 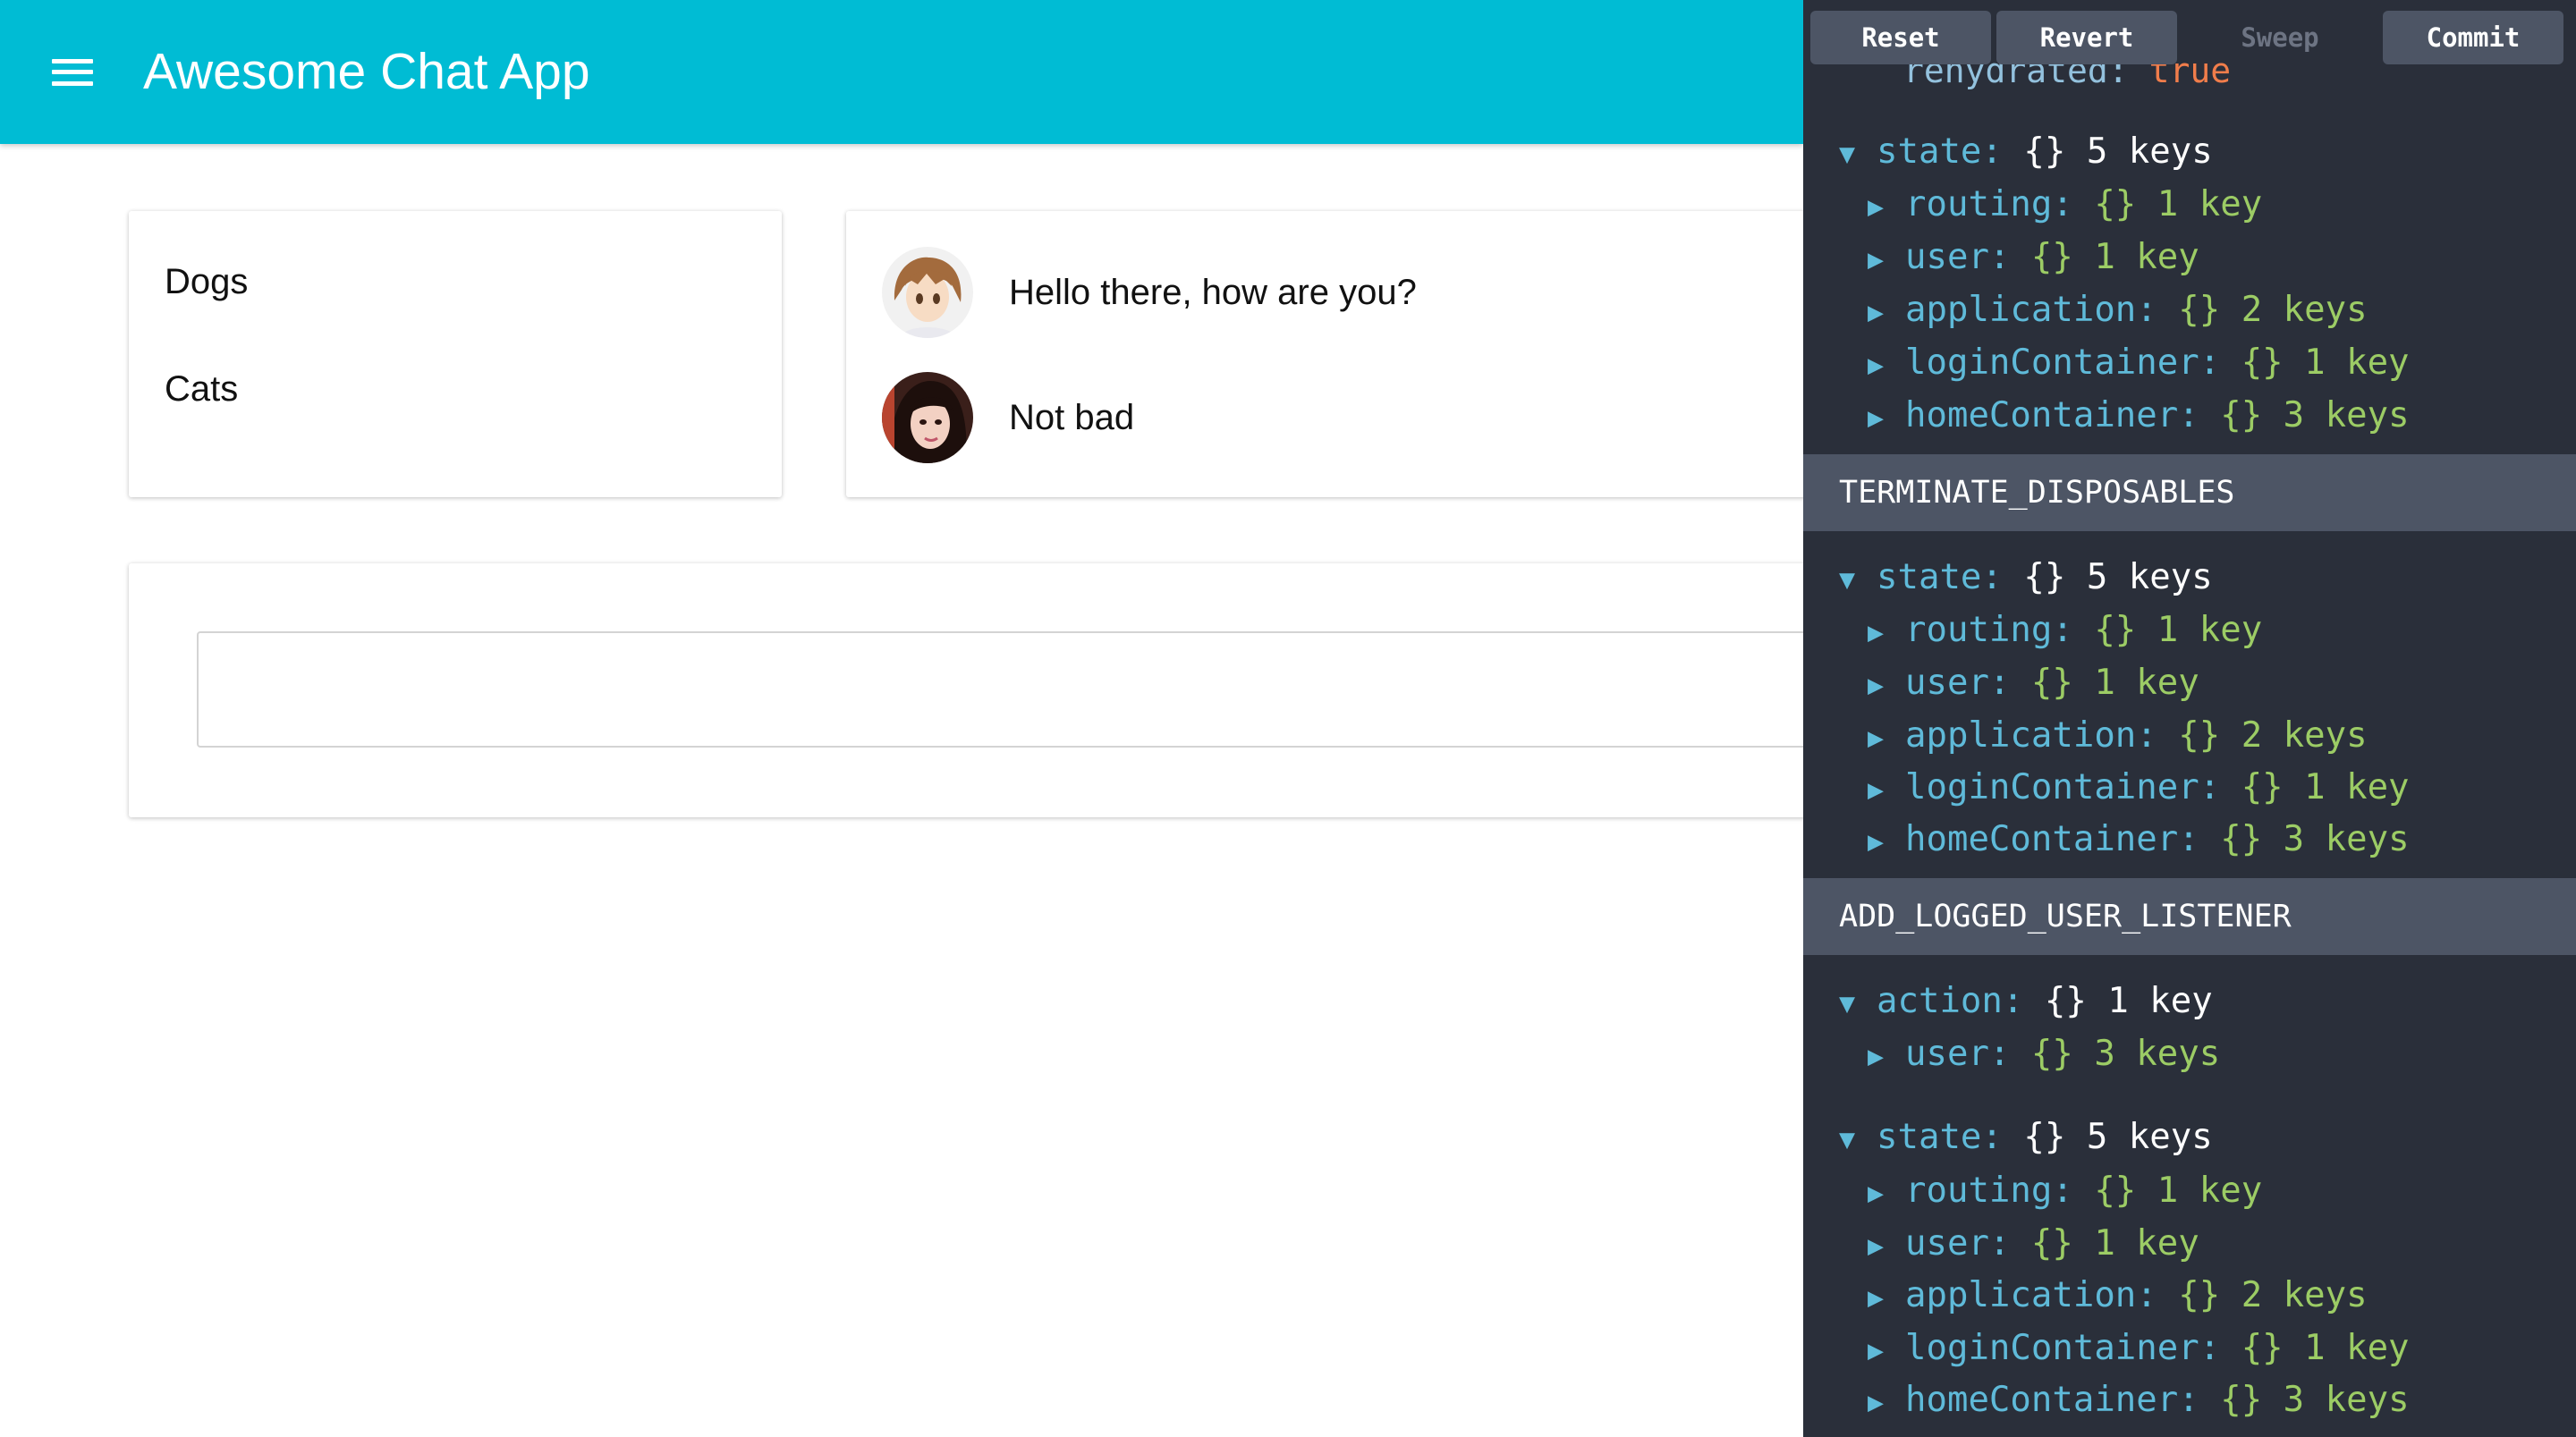 What do you see at coordinates (1072, 418) in the screenshot?
I see `message-text: Not bad` at bounding box center [1072, 418].